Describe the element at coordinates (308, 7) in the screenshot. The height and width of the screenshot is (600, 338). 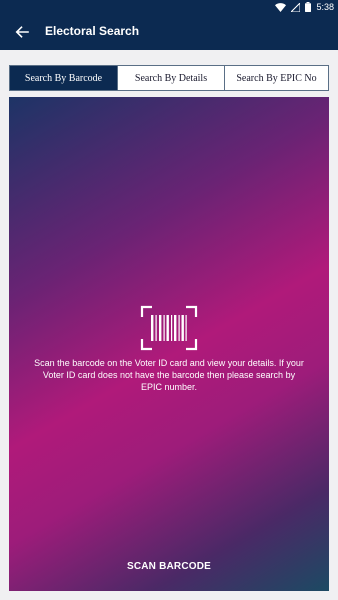
I see `battery-icon` at that location.